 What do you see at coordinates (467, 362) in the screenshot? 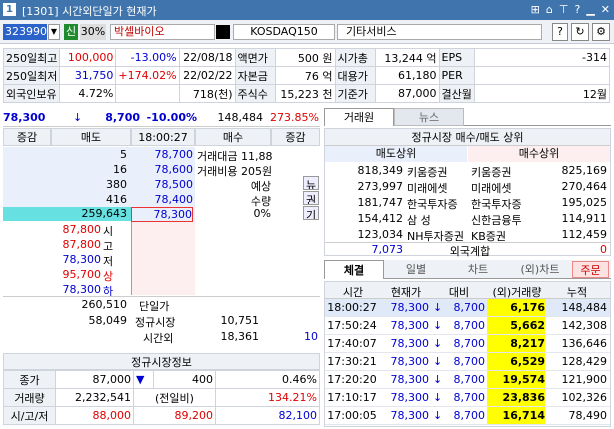
I see `tick-row: 17:30:21 78,300 8,700 6,529 128,429 ↓` at bounding box center [467, 362].